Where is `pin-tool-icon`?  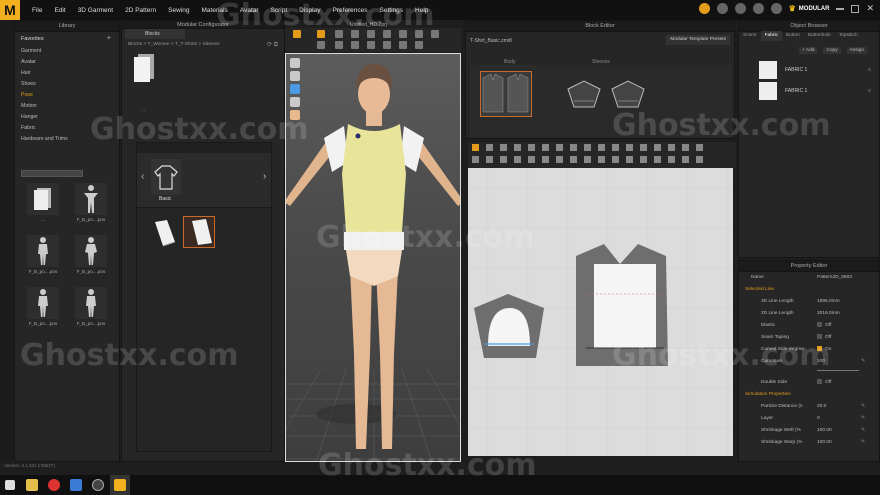
pin-tool-icon is located at coordinates (355, 34).